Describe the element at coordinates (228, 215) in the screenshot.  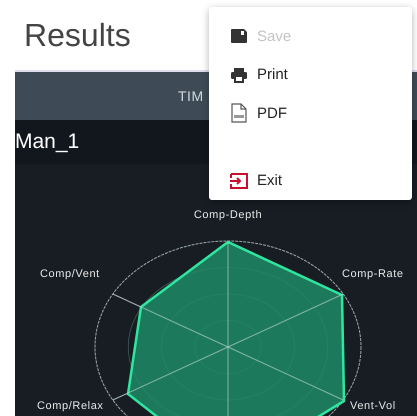
I see `axis-label: Comp-Depth` at that location.